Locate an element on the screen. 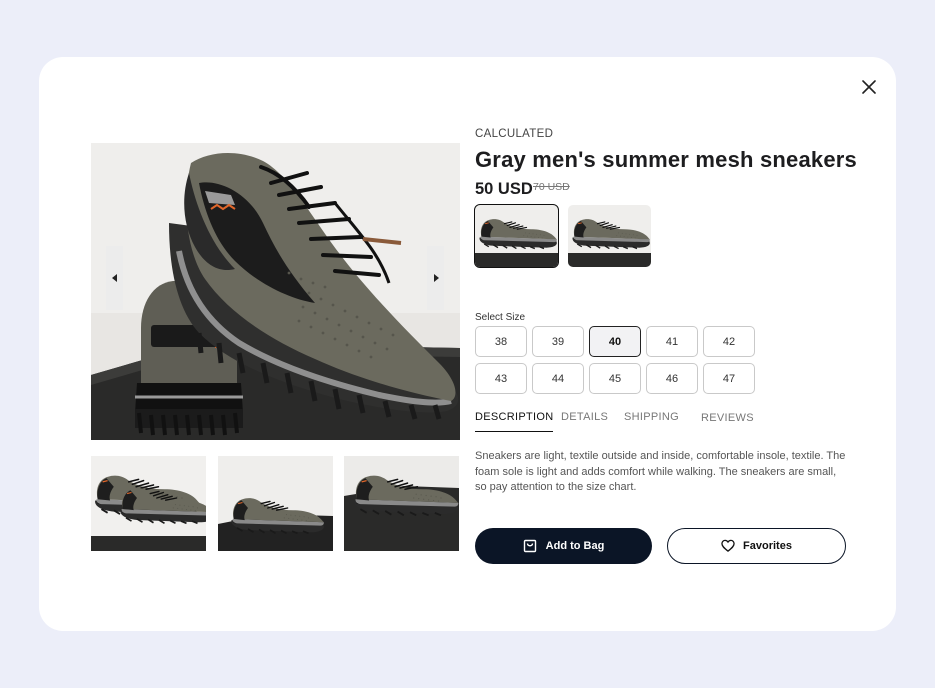 This screenshot has height=688, width=935. previous-image-button is located at coordinates (114, 278).